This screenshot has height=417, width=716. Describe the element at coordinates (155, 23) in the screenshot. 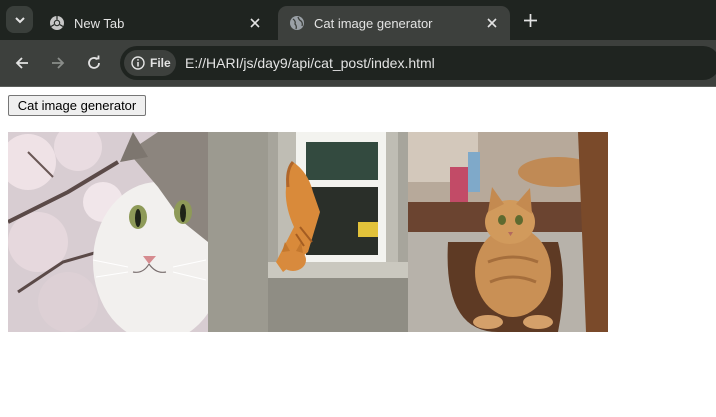

I see `tab-new-tab: New Tab` at that location.